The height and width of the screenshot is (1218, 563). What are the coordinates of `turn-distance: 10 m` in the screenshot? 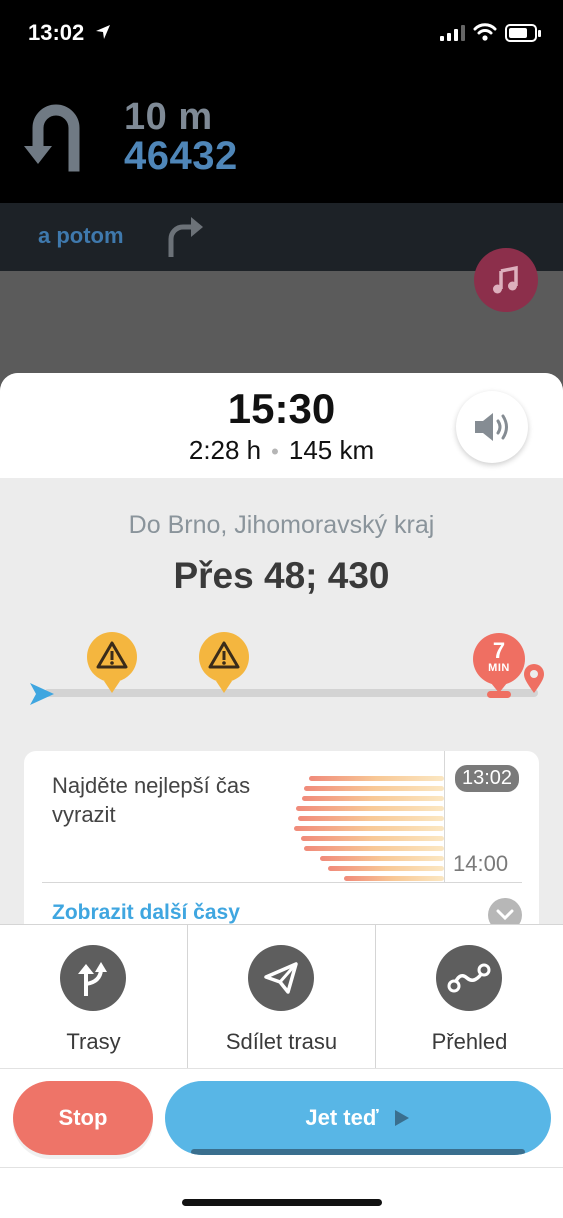 It's located at (168, 117).